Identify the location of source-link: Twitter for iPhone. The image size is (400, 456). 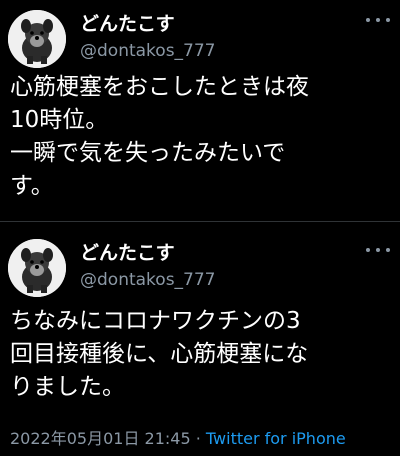
(276, 438).